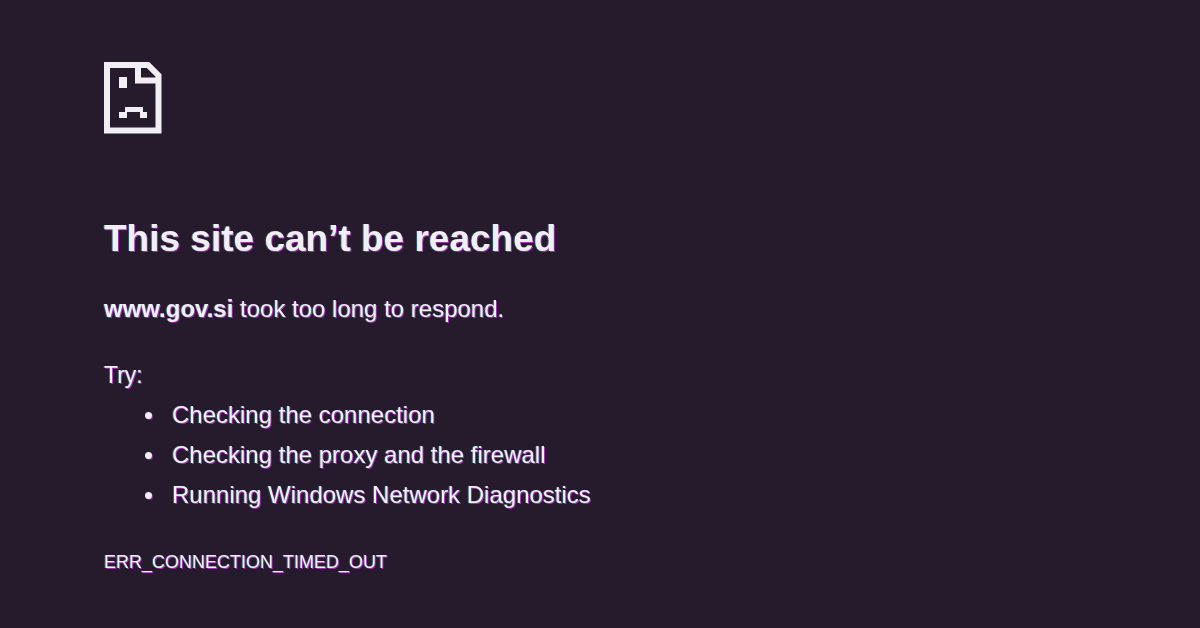  What do you see at coordinates (303, 415) in the screenshot?
I see `suggestion-text: Checking the connection` at bounding box center [303, 415].